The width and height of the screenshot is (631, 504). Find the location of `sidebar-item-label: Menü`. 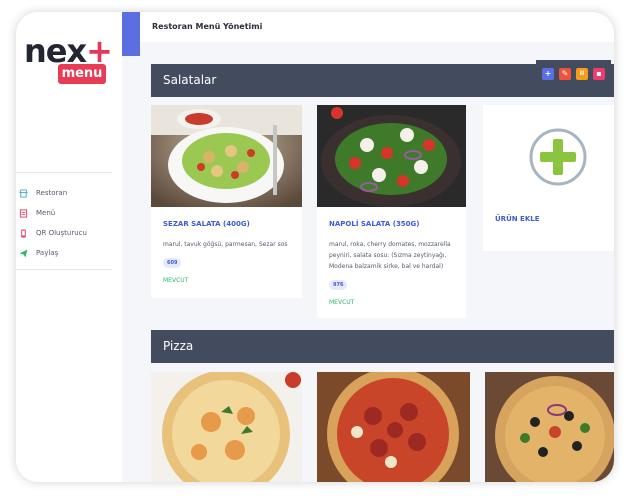

sidebar-item-label: Menü is located at coordinates (46, 213).